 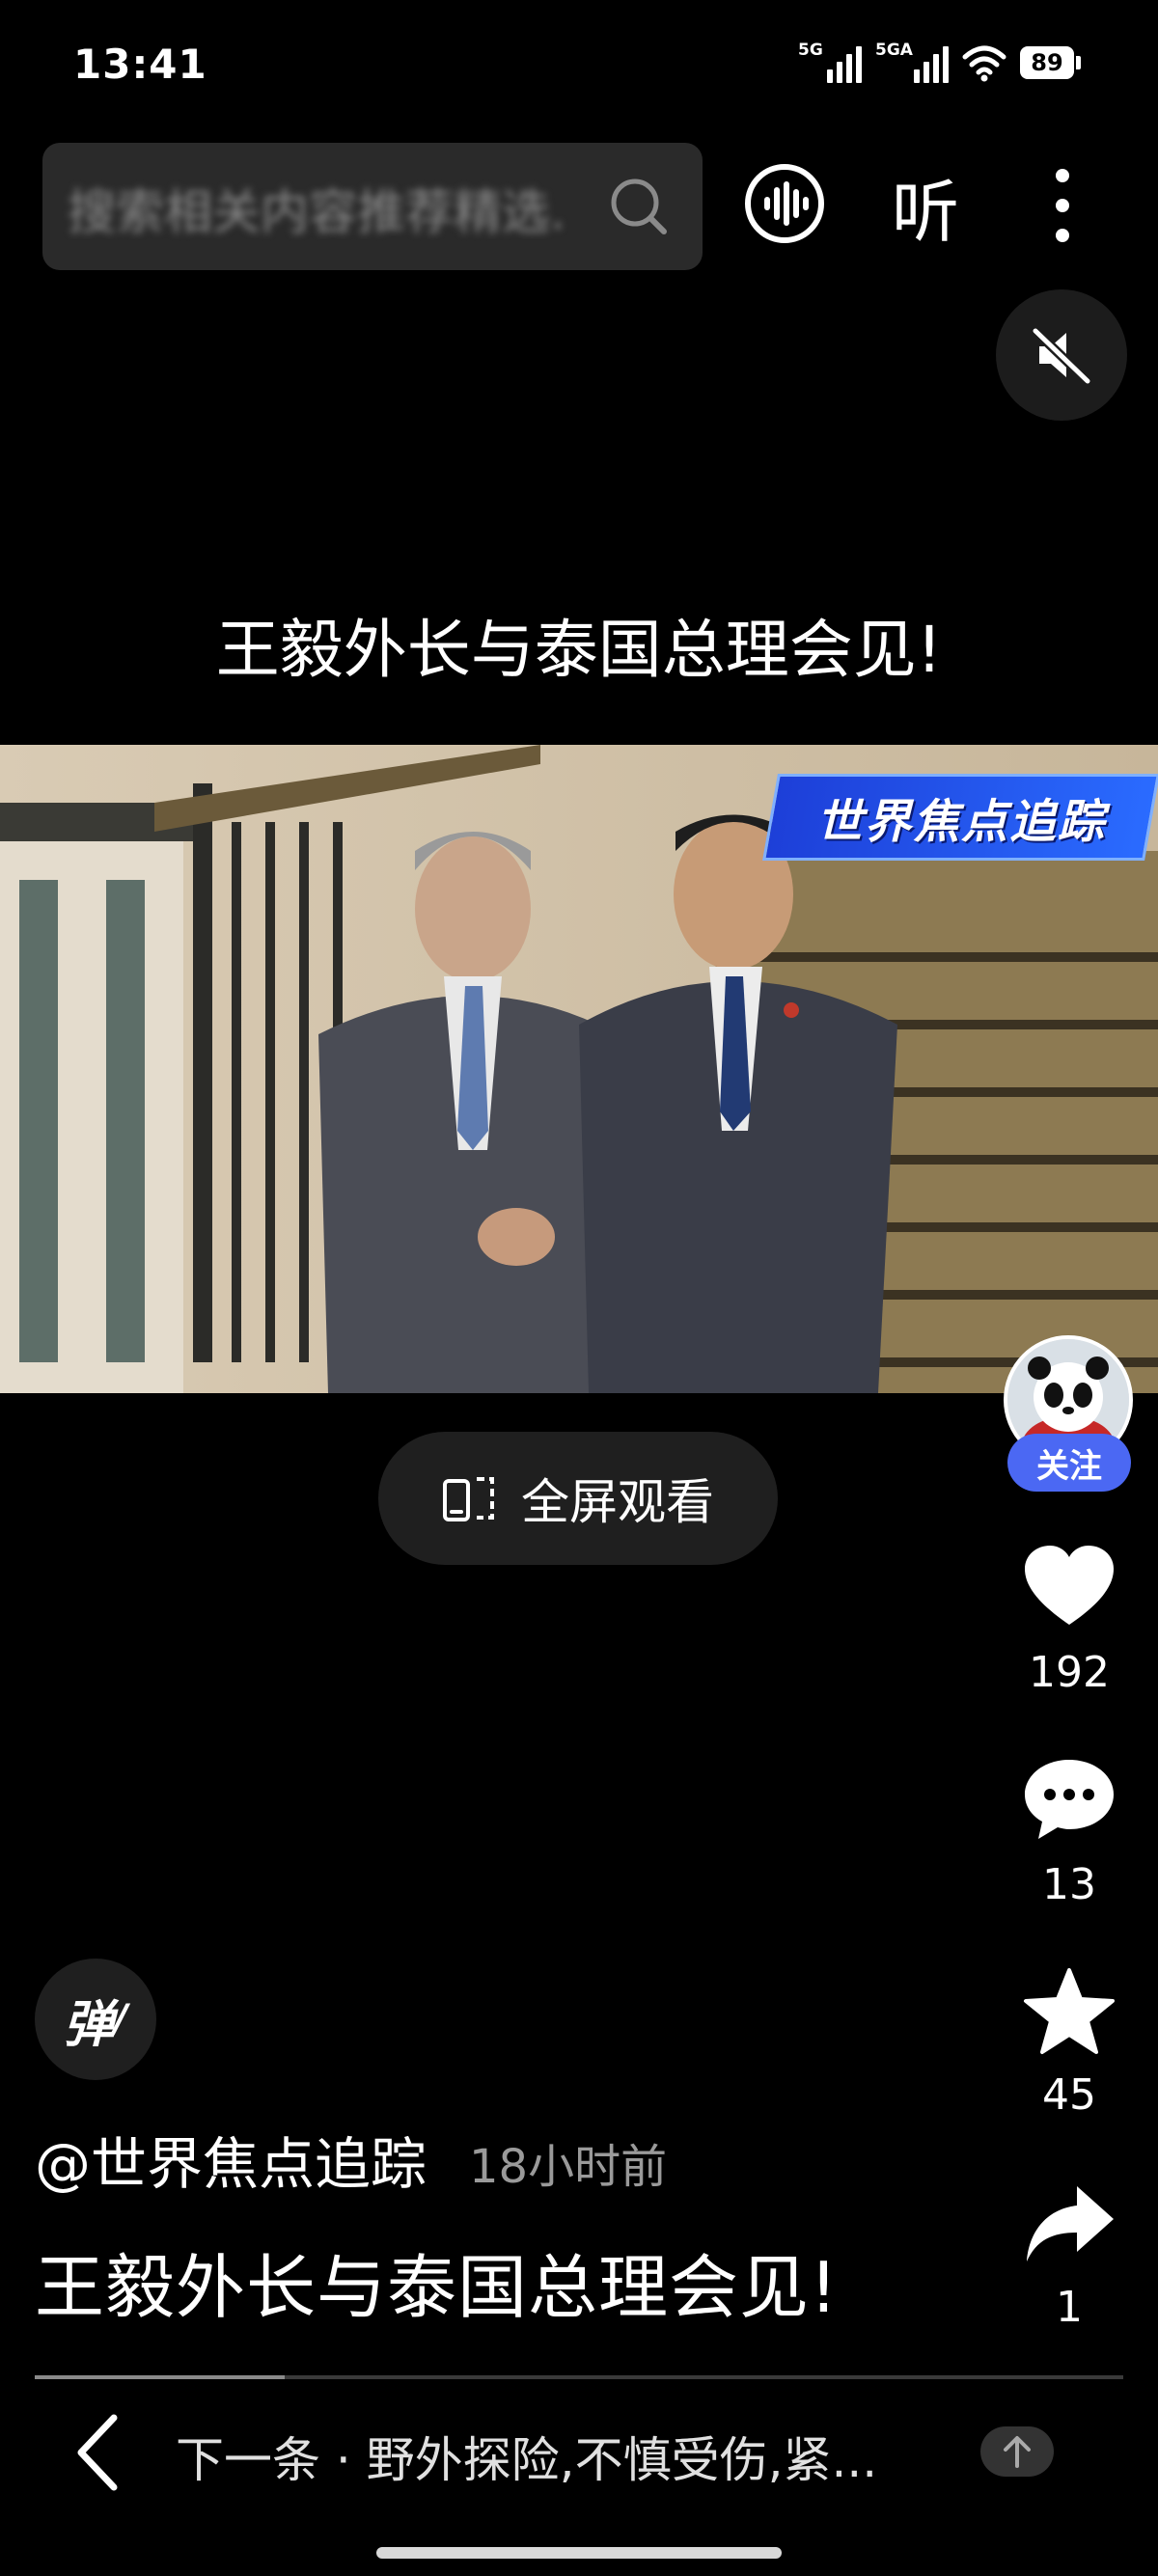 I want to click on video-title: 王毅外长与泰国总理会见!, so click(x=579, y=650).